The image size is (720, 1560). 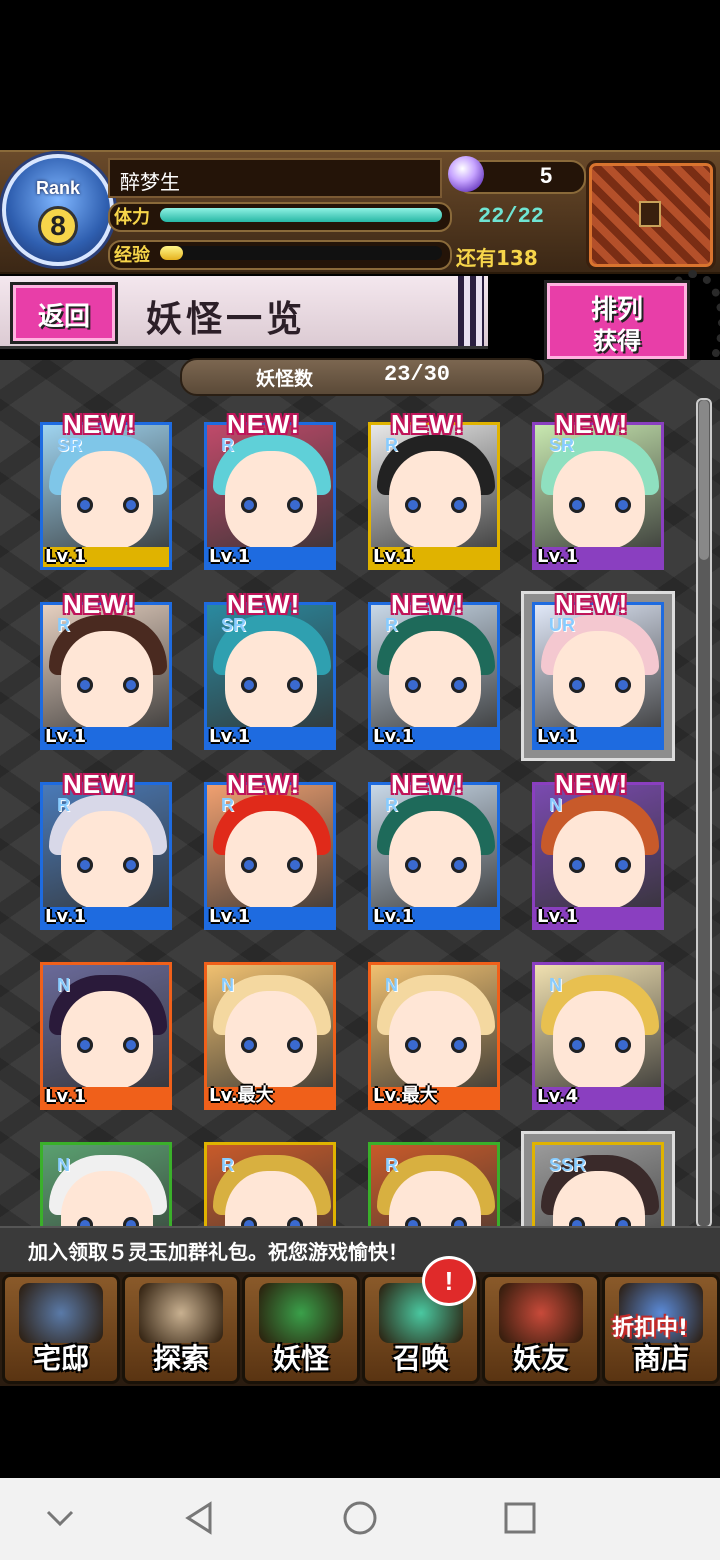 What do you see at coordinates (275, 178) in the screenshot?
I see `player-name-box: 醉梦生` at bounding box center [275, 178].